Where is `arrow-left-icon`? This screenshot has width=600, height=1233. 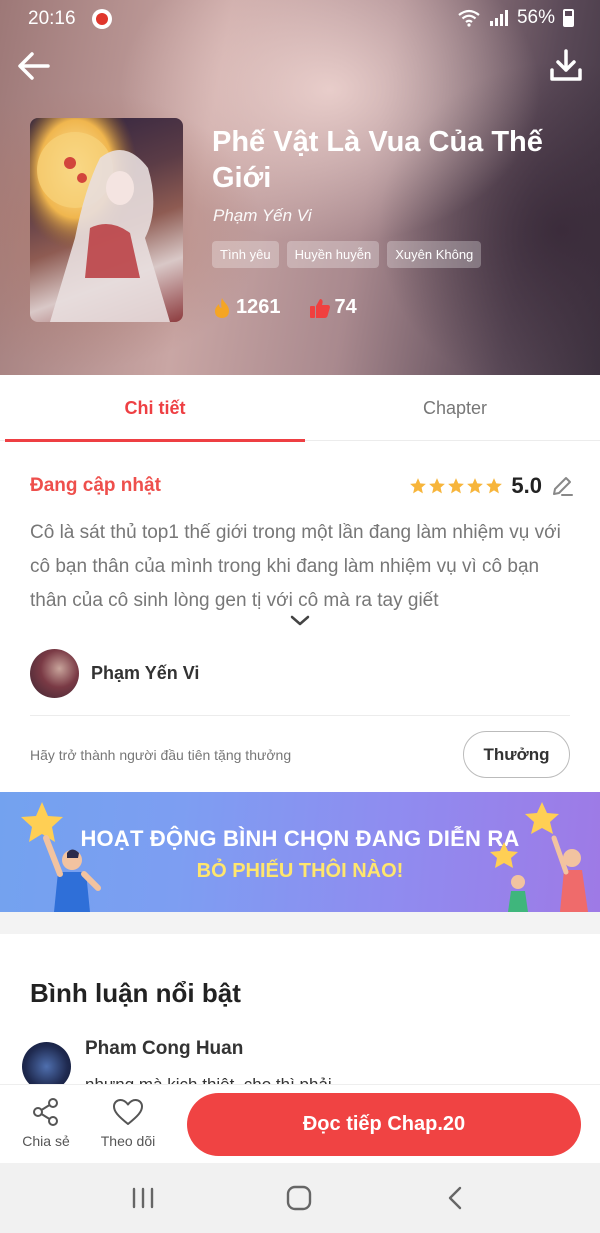 arrow-left-icon is located at coordinates (34, 66).